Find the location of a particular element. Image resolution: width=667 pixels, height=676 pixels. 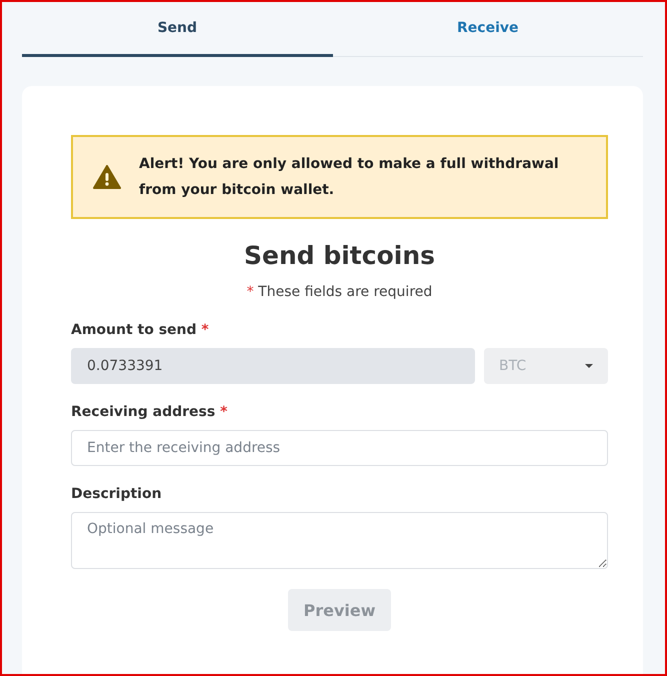

tab: Send is located at coordinates (177, 29).